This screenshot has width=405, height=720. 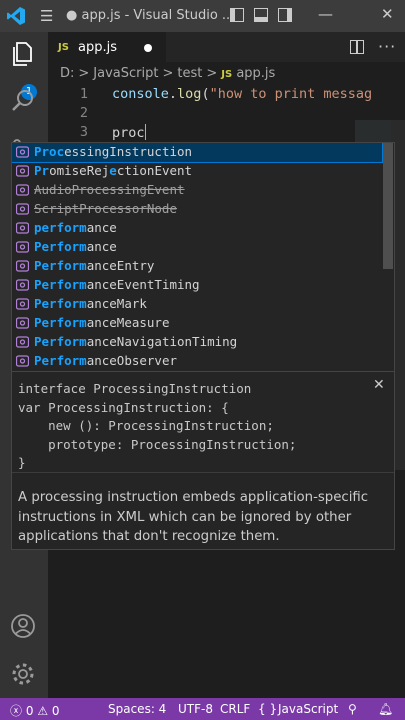 What do you see at coordinates (75, 246) in the screenshot?
I see `suggestion-label: Performance` at bounding box center [75, 246].